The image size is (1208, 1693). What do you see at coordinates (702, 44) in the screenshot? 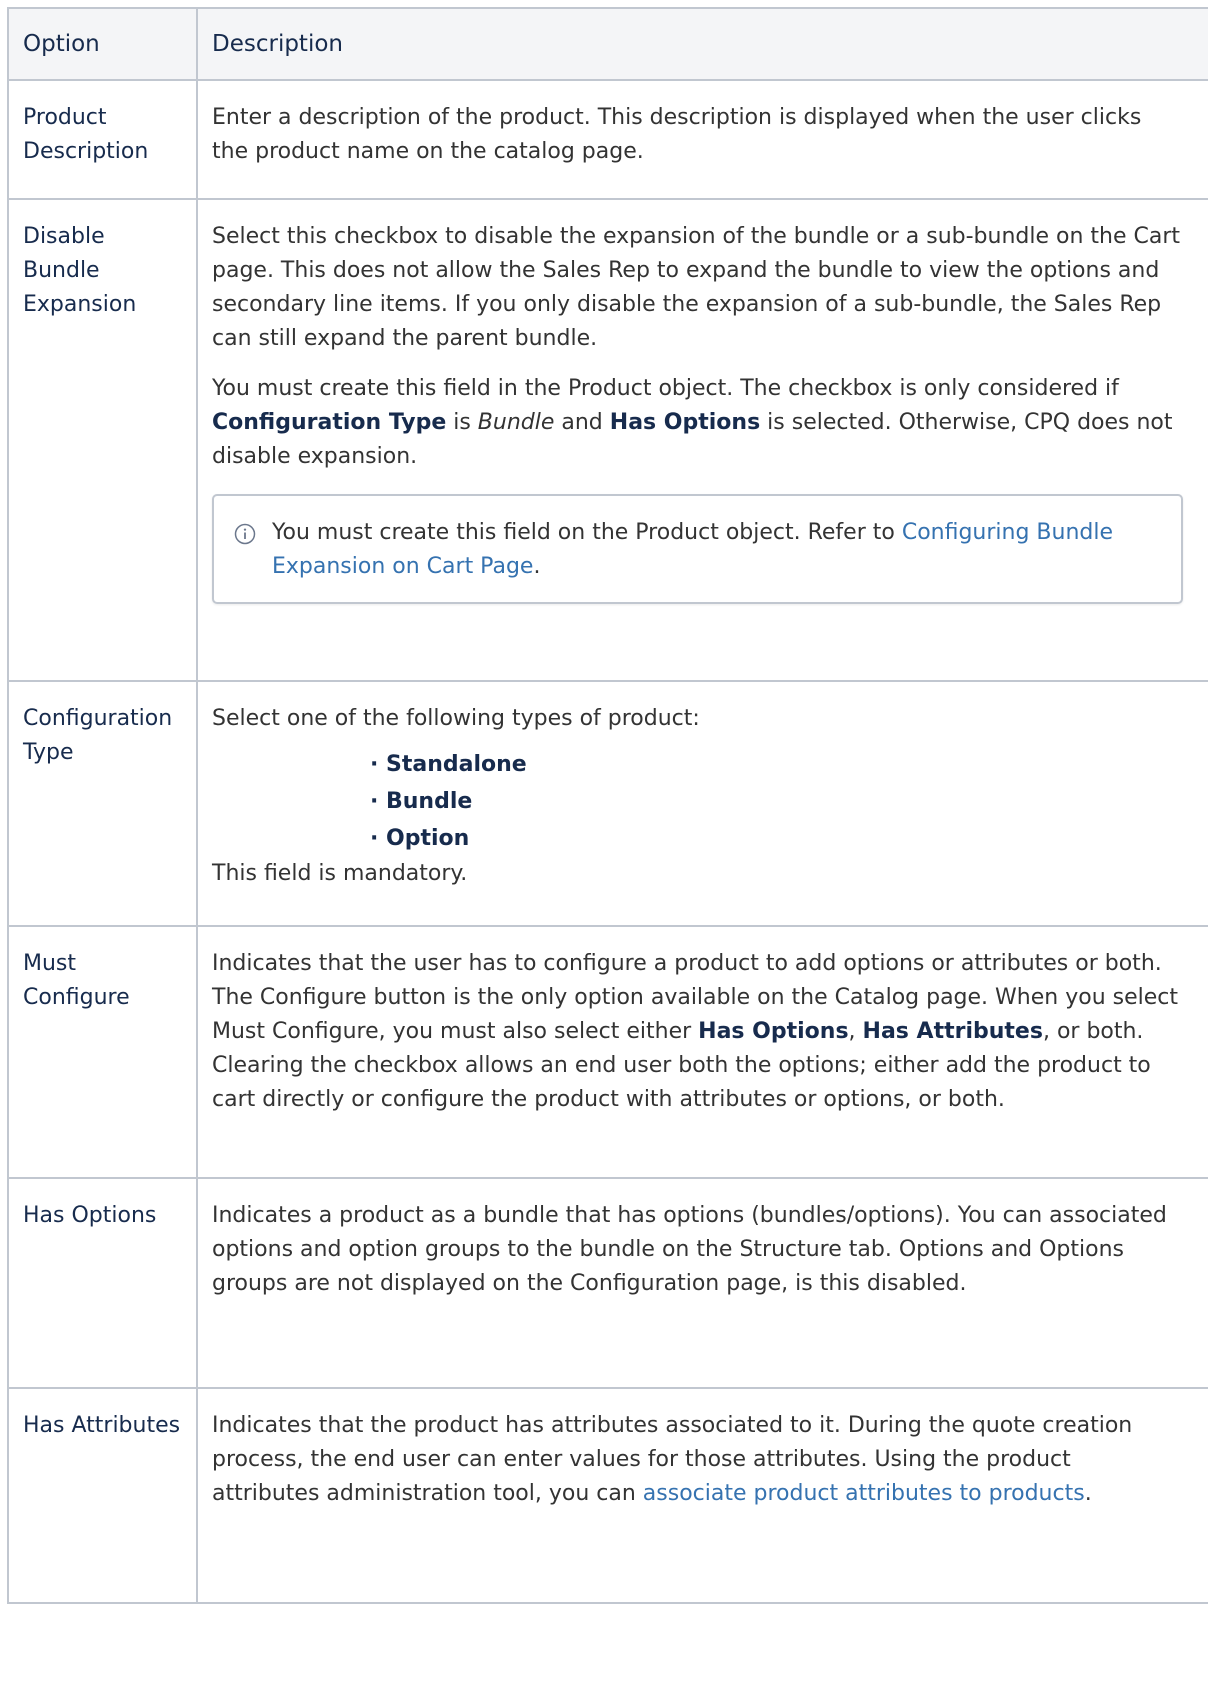
I see `header-description: Description` at bounding box center [702, 44].